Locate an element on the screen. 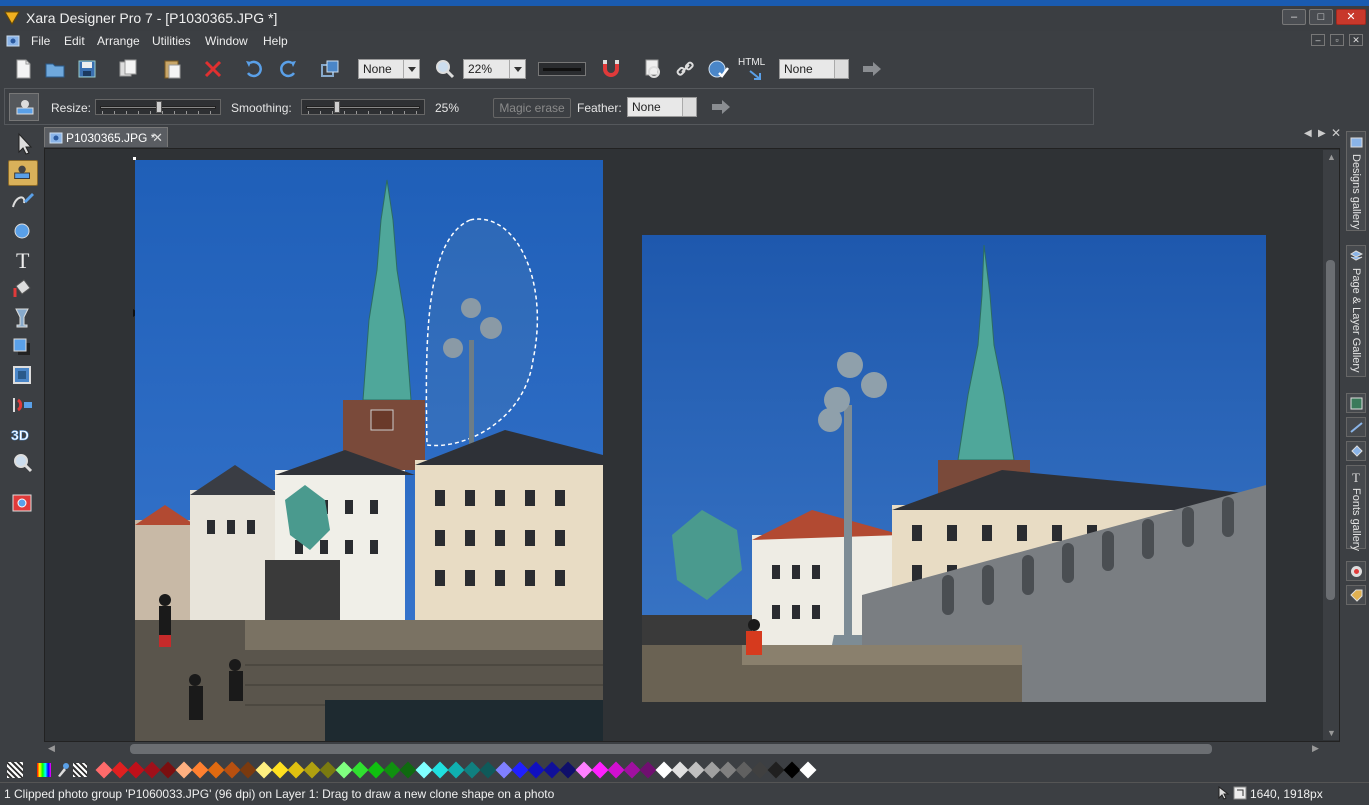 This screenshot has width=1369, height=805. open-folder-icon is located at coordinates (55, 69).